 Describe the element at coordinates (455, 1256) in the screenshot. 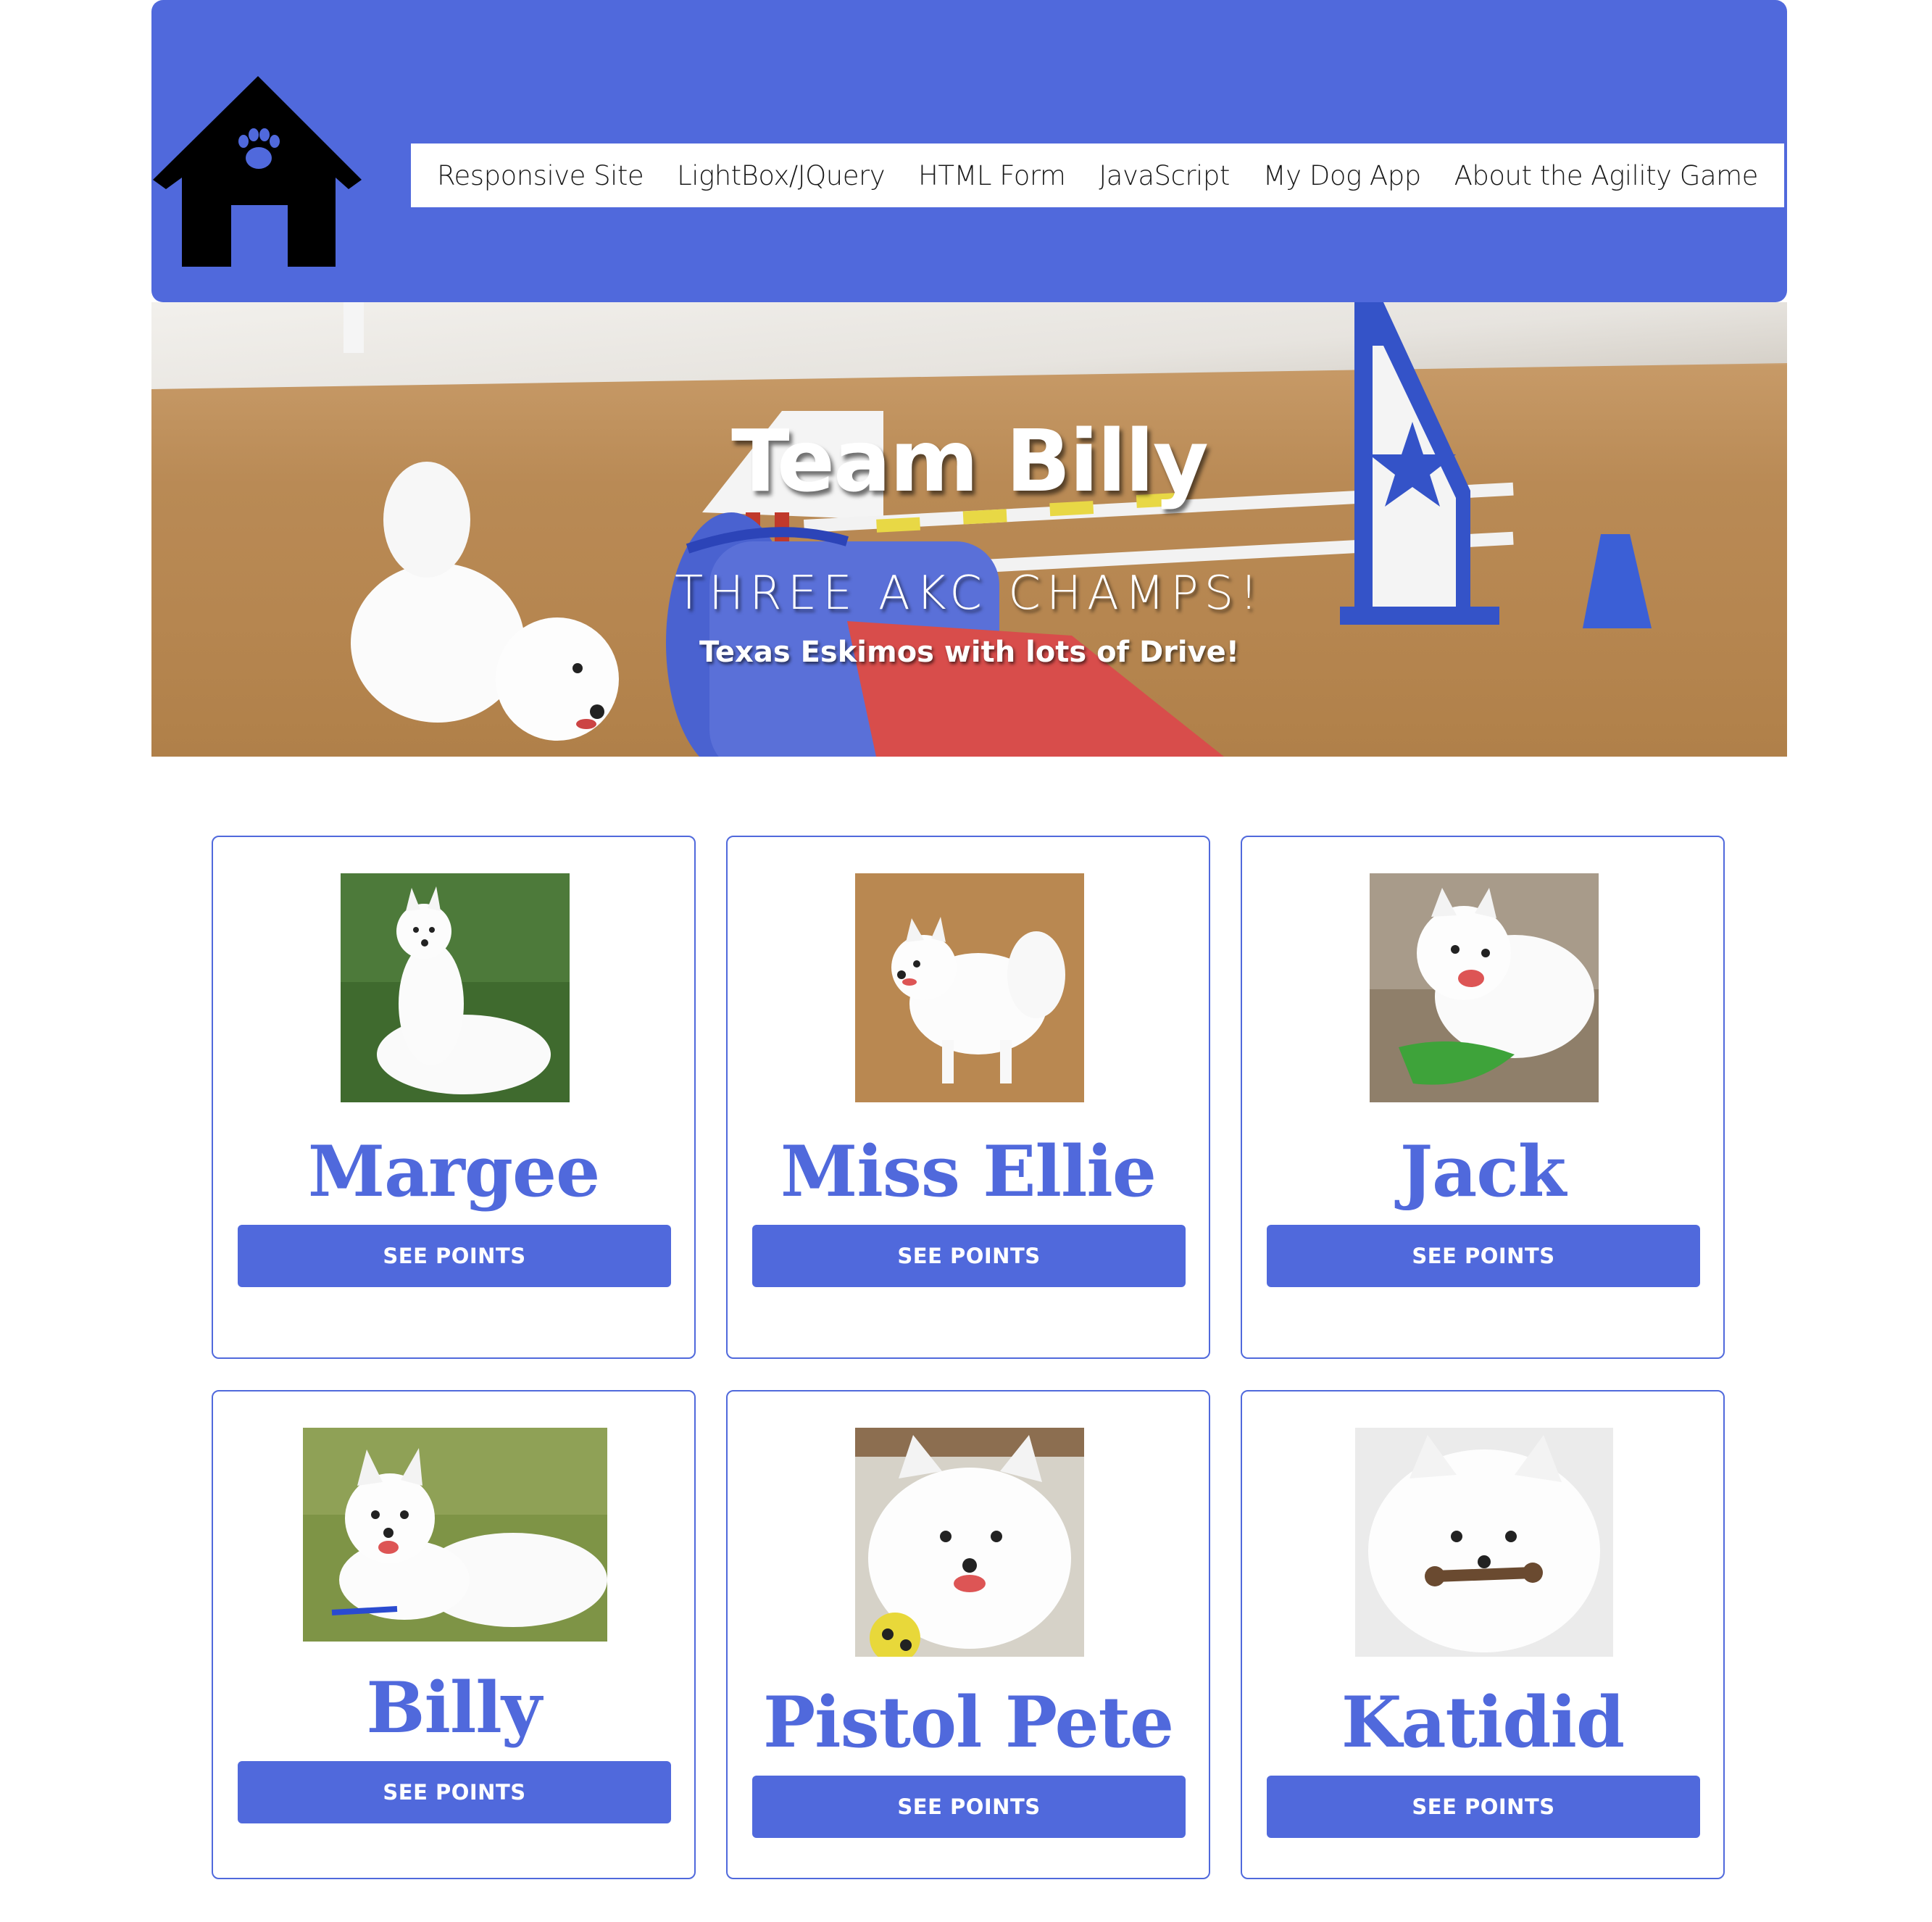

I see `see-points-button-margee: SEE POINTS` at that location.